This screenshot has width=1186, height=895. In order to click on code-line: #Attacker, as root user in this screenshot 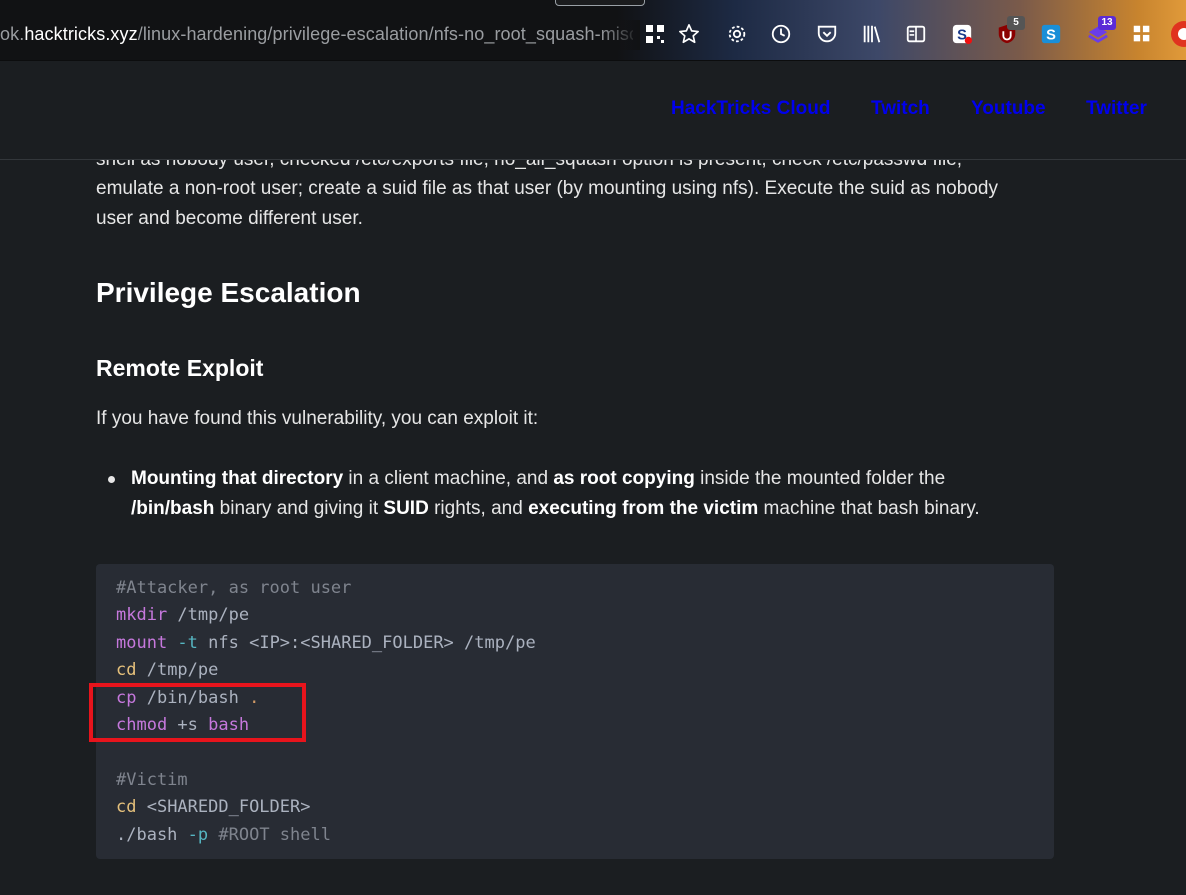, I will do `click(233, 588)`.